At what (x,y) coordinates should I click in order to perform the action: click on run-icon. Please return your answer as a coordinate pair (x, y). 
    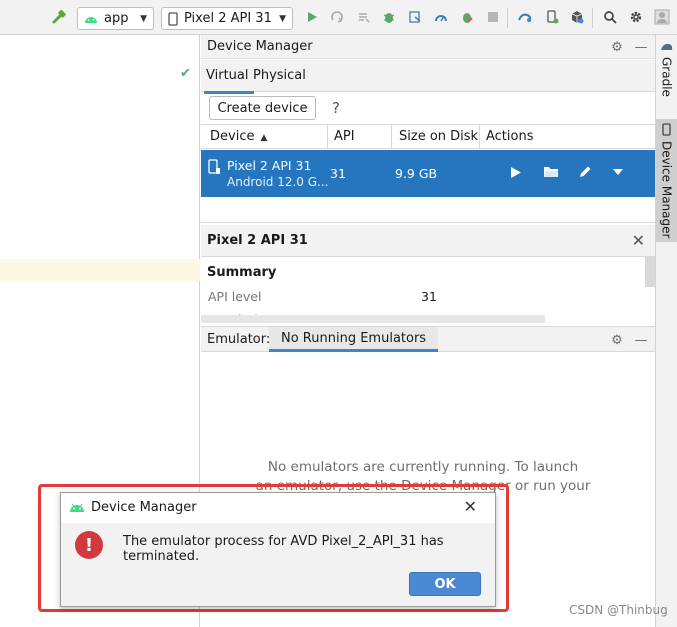
    Looking at the image, I should click on (312, 17).